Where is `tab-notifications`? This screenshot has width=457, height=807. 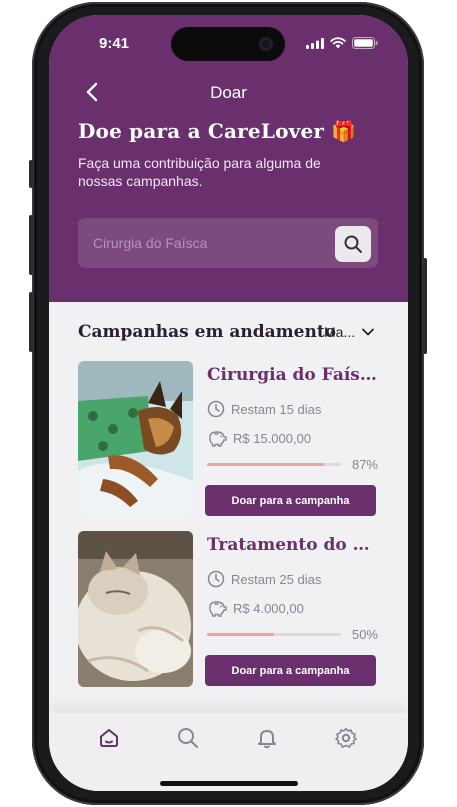
tab-notifications is located at coordinates (267, 738).